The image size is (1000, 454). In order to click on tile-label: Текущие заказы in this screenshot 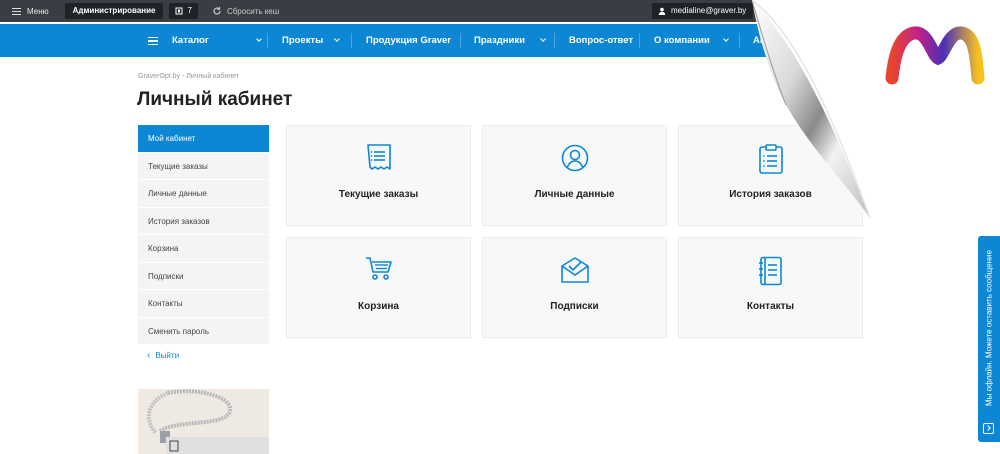, I will do `click(378, 194)`.